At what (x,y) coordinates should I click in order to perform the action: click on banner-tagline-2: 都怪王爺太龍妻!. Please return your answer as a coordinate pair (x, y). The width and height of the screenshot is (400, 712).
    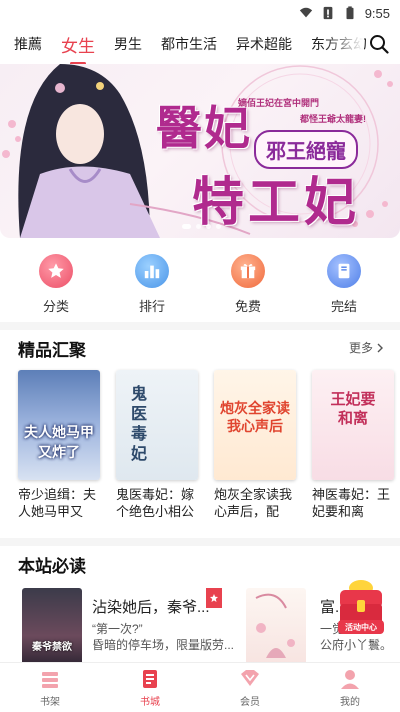
    Looking at the image, I should click on (333, 119).